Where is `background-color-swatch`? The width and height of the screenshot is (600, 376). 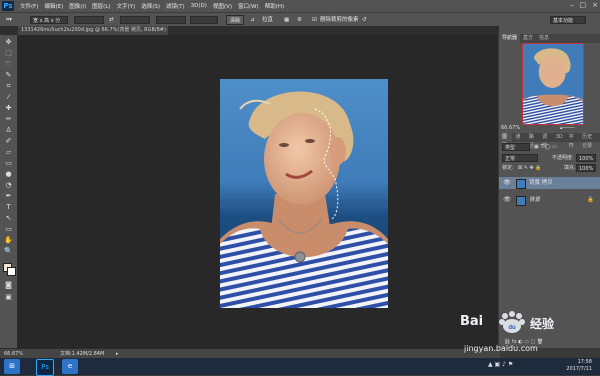
background-color-swatch is located at coordinates (11, 271).